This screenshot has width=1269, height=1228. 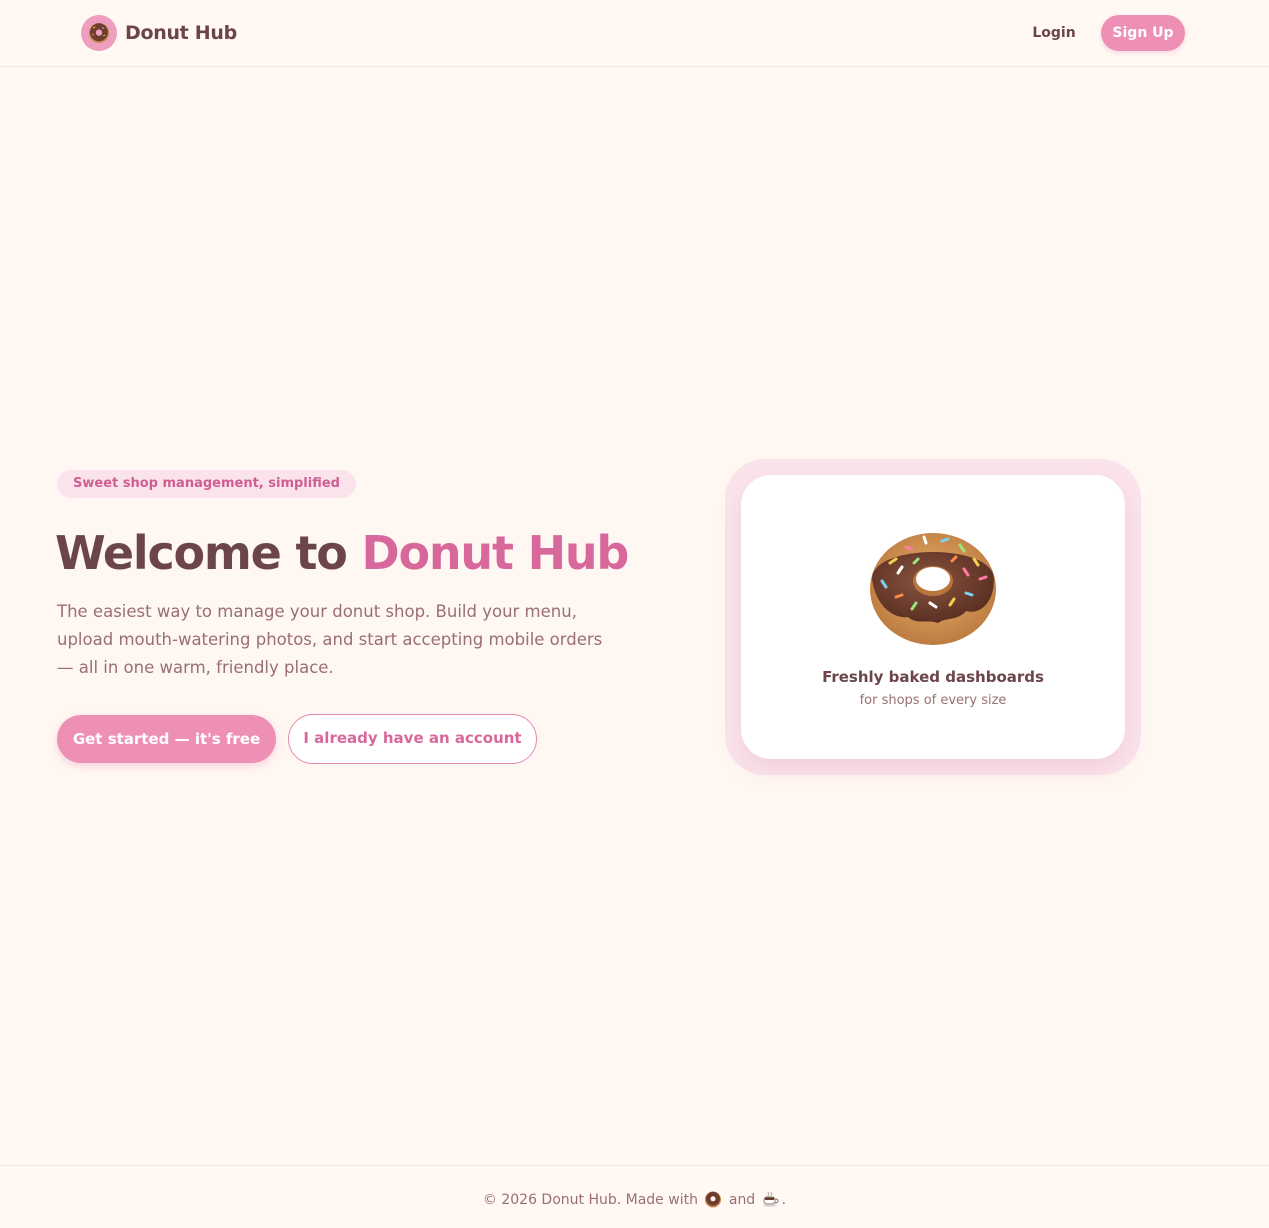 I want to click on login-link: Login, so click(x=1054, y=33).